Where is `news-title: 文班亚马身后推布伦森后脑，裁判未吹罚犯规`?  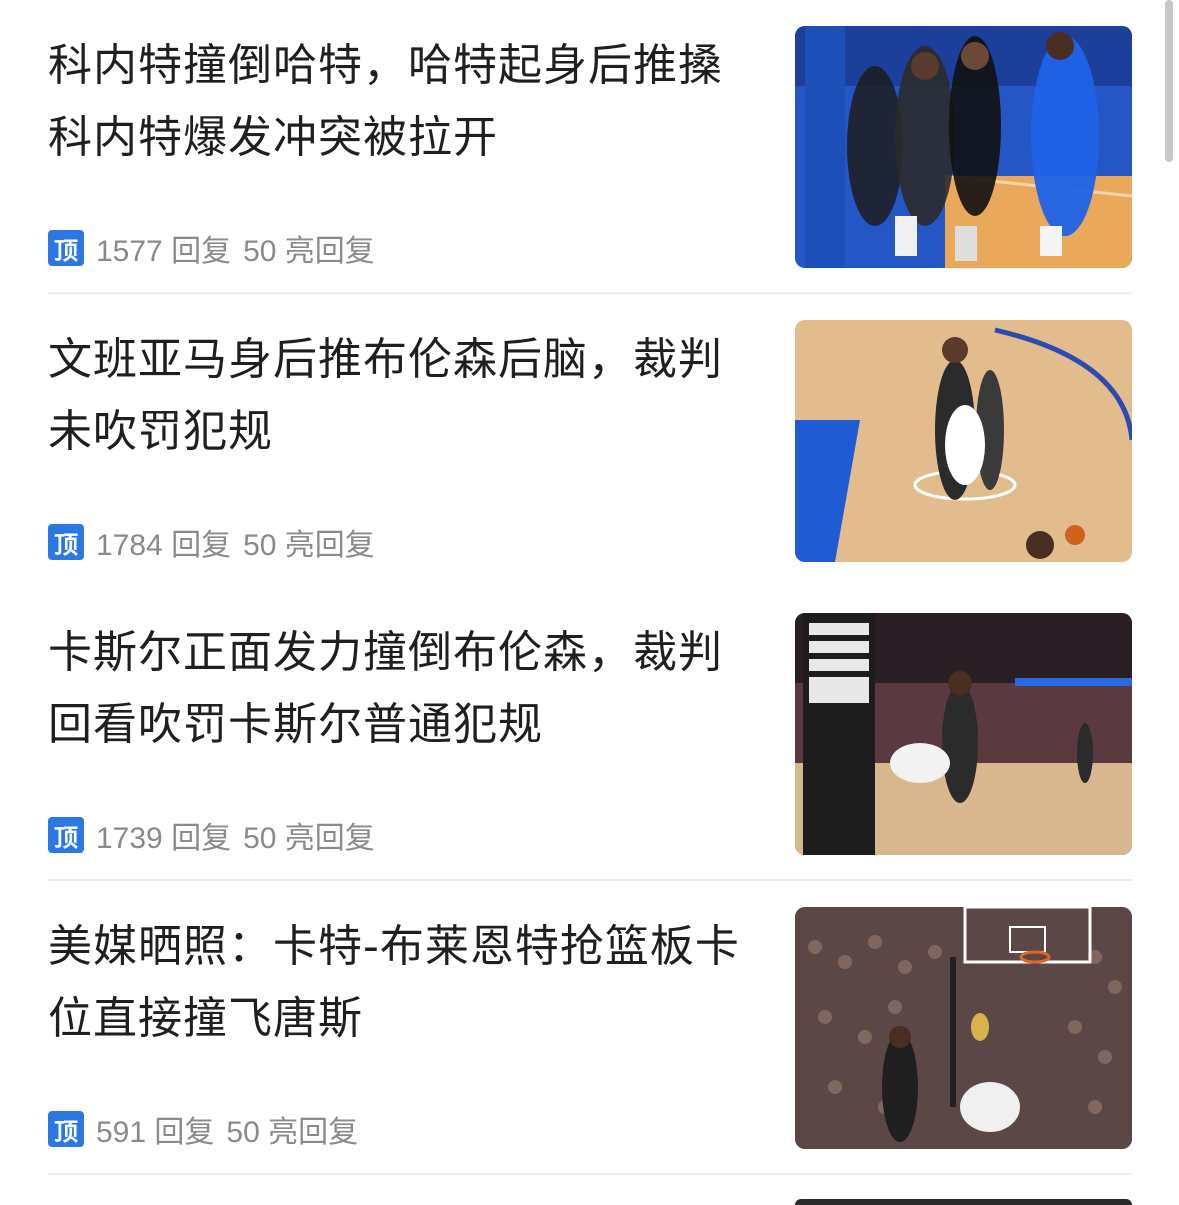
news-title: 文班亚马身后推布伦森后脑，裁判未吹罚犯规 is located at coordinates (407, 396).